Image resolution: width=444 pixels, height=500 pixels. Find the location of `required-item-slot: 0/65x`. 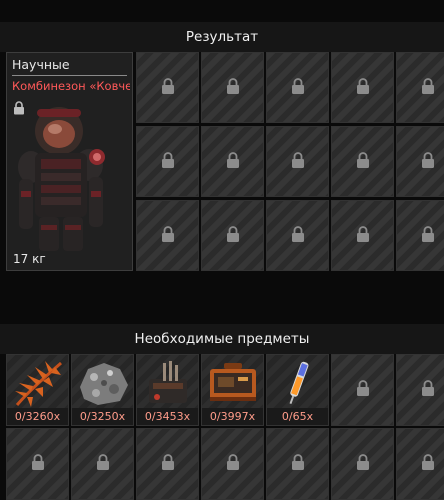

required-item-slot: 0/65x is located at coordinates (297, 390).